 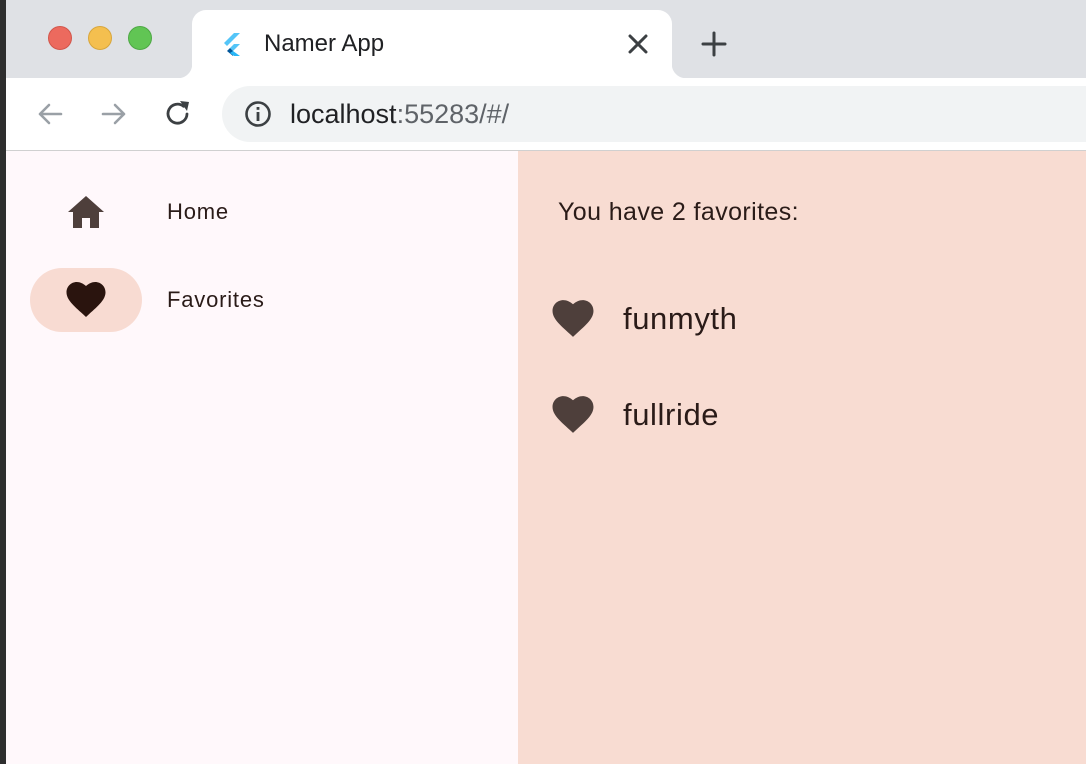 What do you see at coordinates (86, 212) in the screenshot?
I see `home-icon` at bounding box center [86, 212].